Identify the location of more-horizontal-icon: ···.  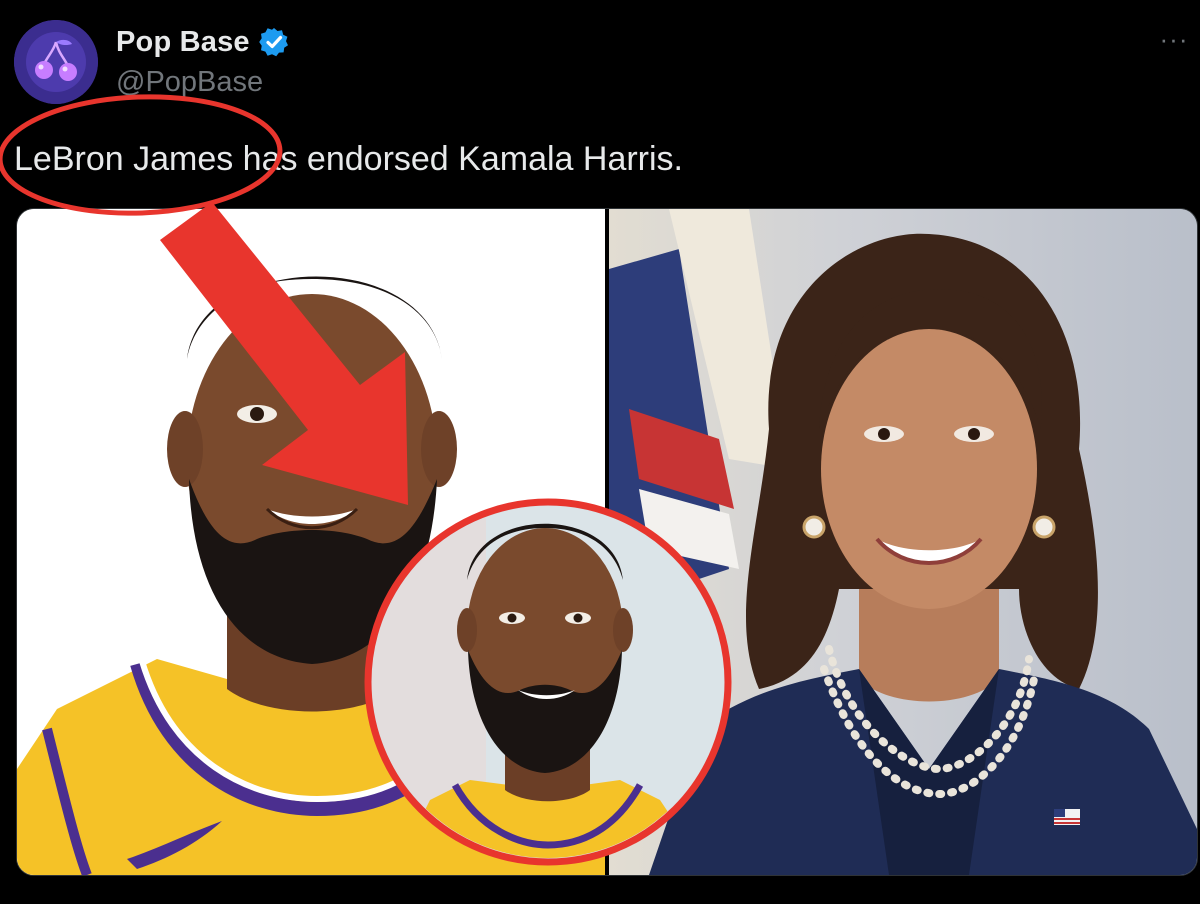
(1174, 39).